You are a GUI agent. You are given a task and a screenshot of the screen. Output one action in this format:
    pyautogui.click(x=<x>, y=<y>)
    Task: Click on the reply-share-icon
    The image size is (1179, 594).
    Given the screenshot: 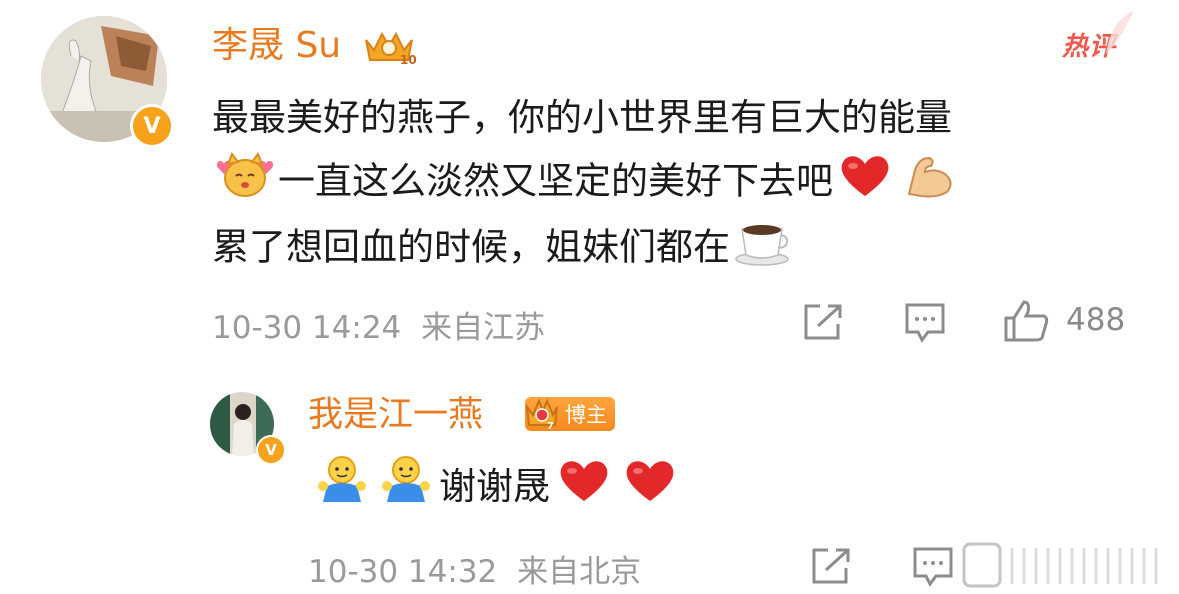 What is the action you would take?
    pyautogui.click(x=831, y=566)
    